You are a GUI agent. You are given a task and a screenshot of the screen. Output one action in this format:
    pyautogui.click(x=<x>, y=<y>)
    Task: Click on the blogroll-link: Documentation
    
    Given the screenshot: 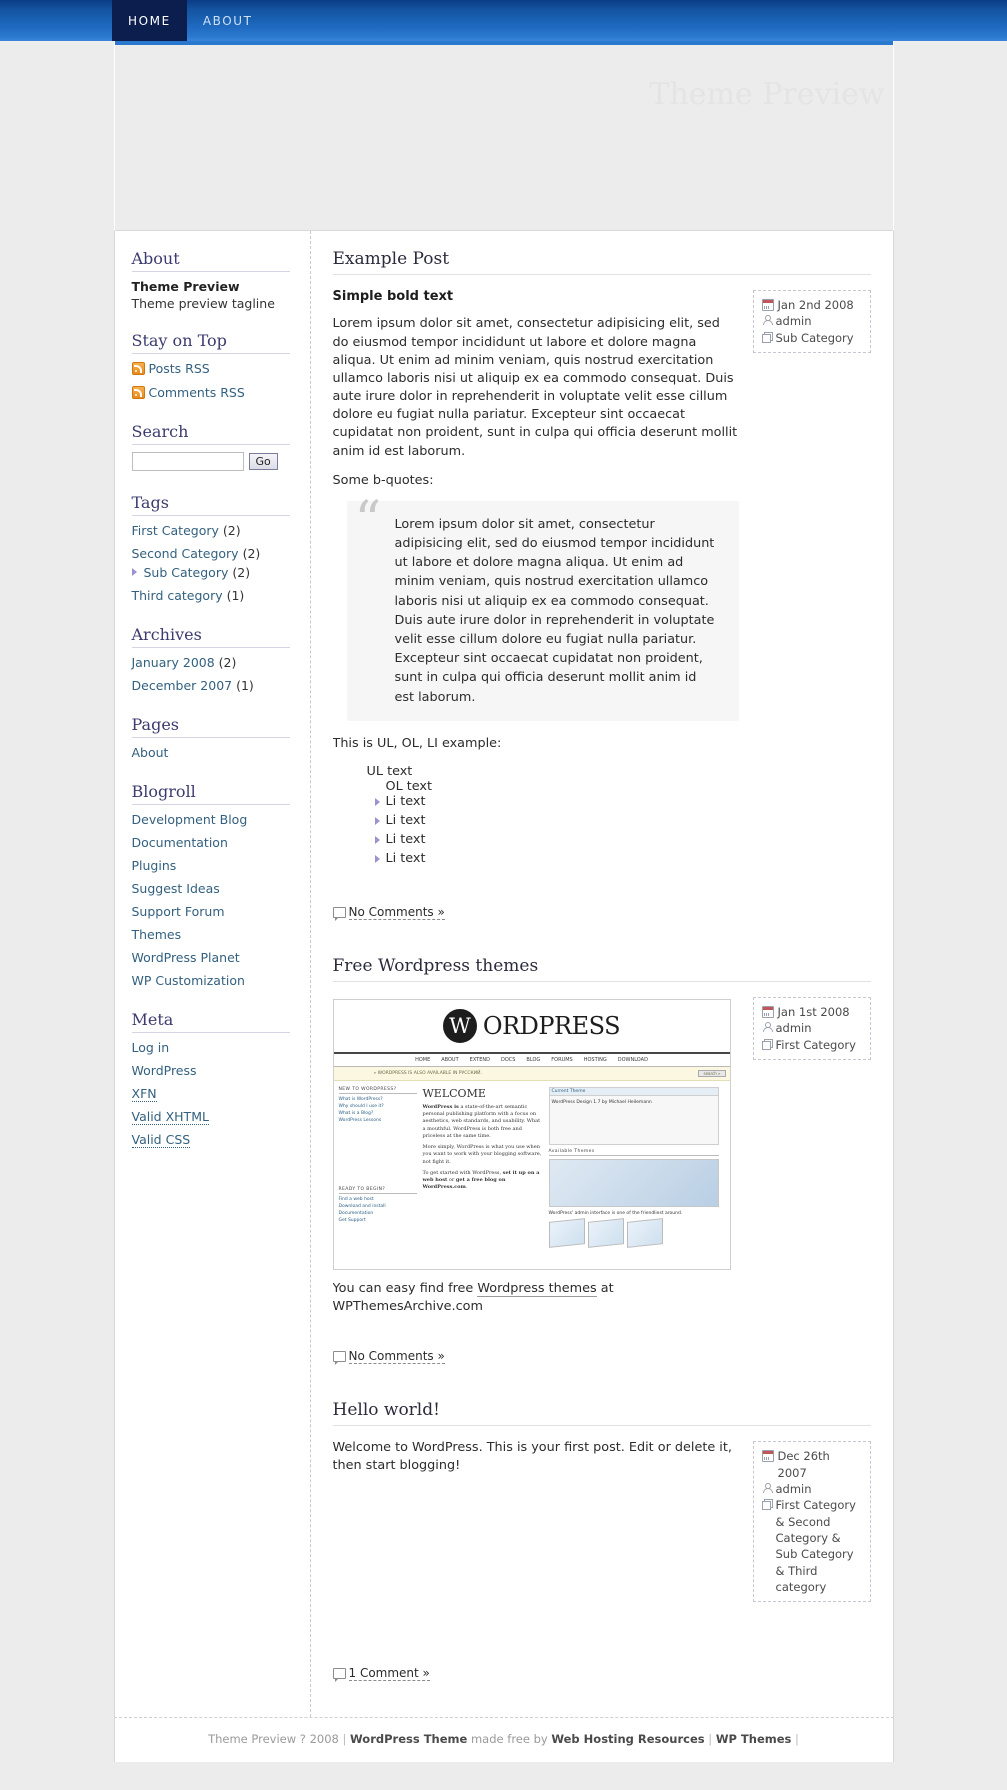 What is the action you would take?
    pyautogui.click(x=180, y=842)
    